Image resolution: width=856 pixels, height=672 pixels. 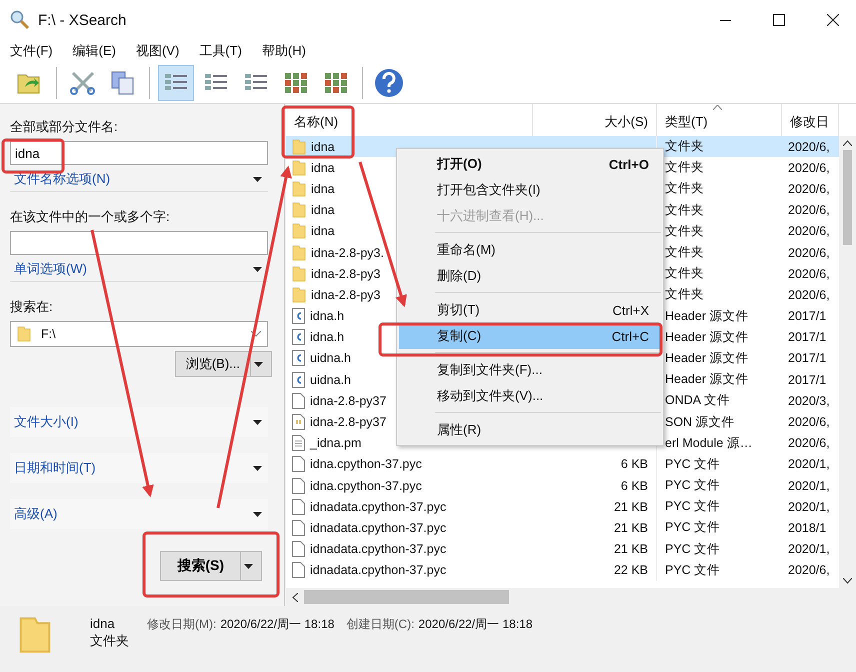 I want to click on file-type: SON 源文件, so click(x=700, y=422).